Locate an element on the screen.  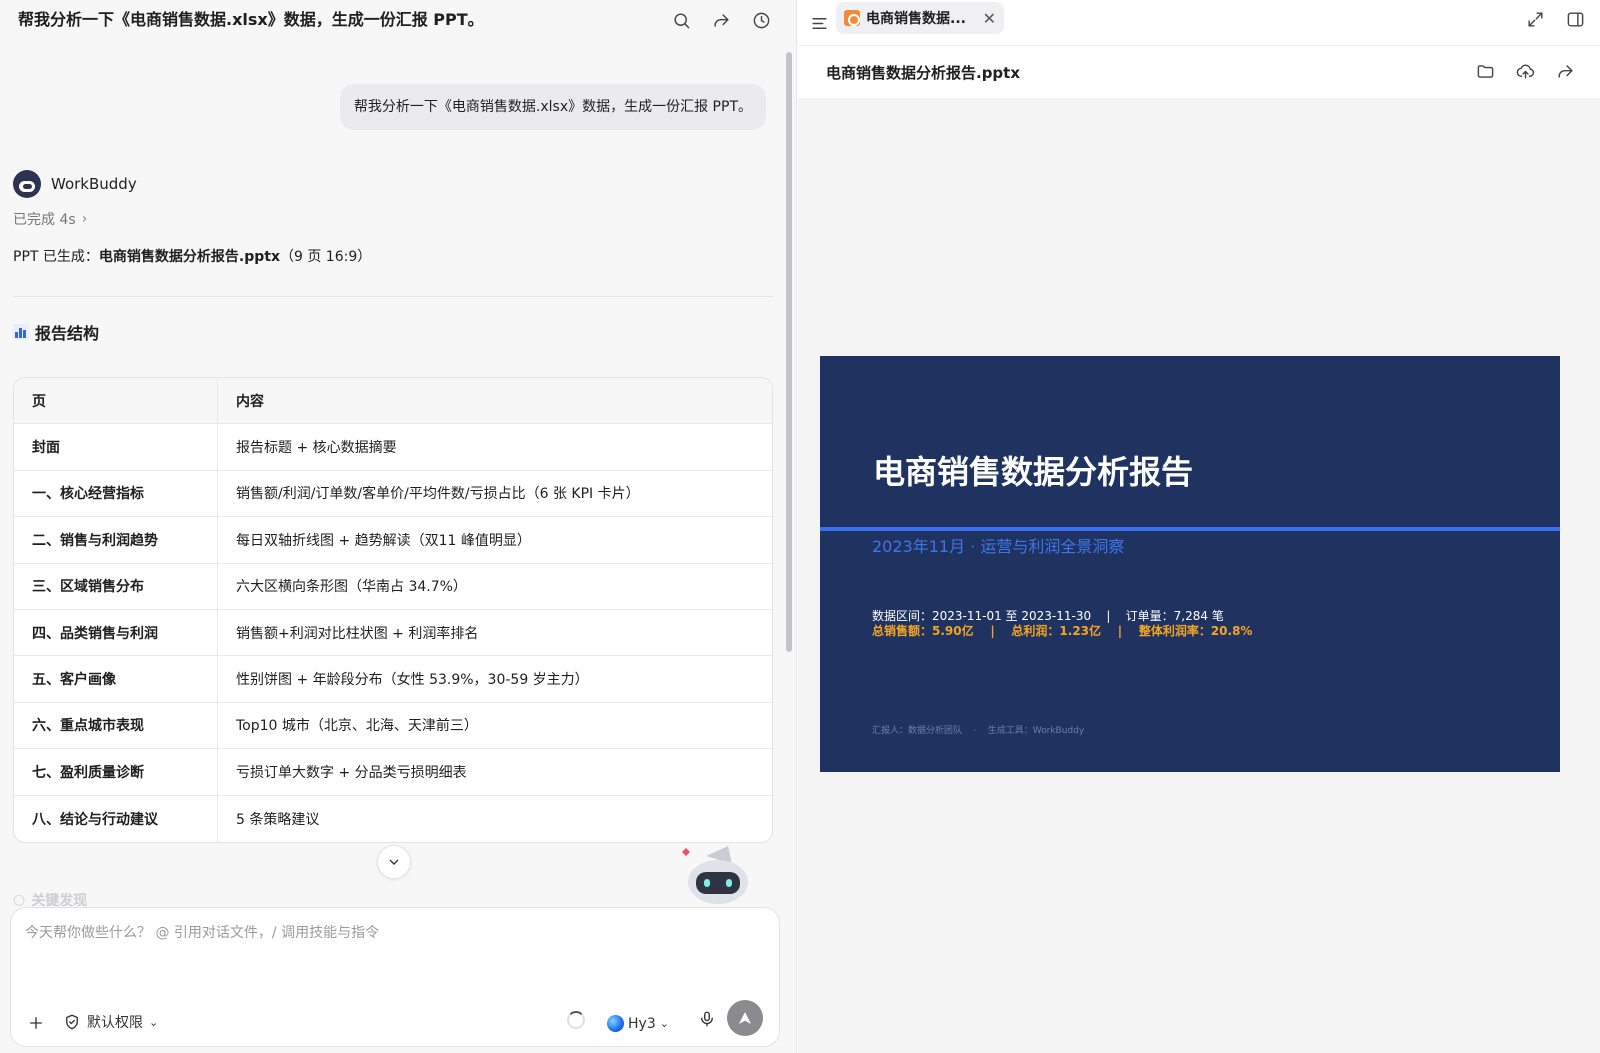
slide-title: 电商销售数据分析报告 is located at coordinates (1033, 472).